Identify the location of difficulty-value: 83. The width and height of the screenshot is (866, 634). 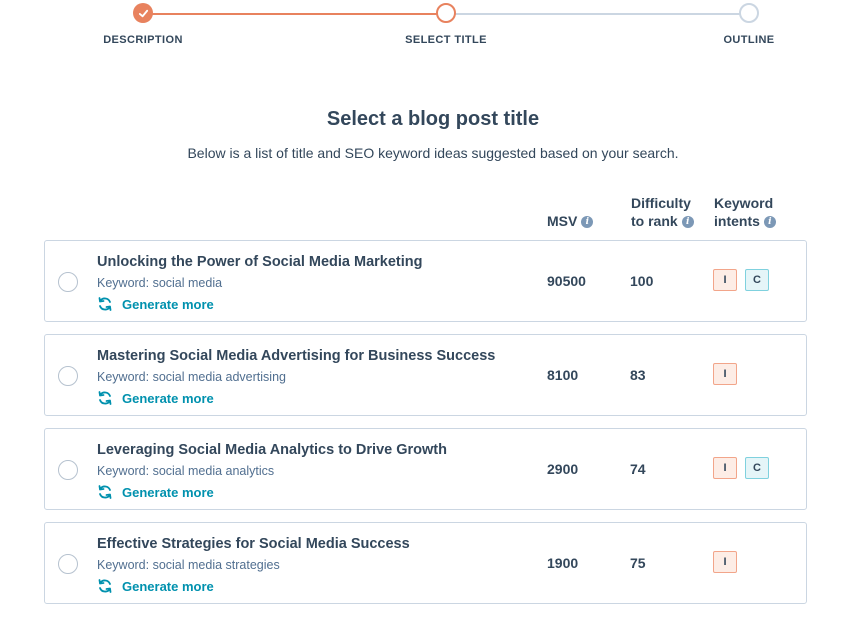
(638, 375).